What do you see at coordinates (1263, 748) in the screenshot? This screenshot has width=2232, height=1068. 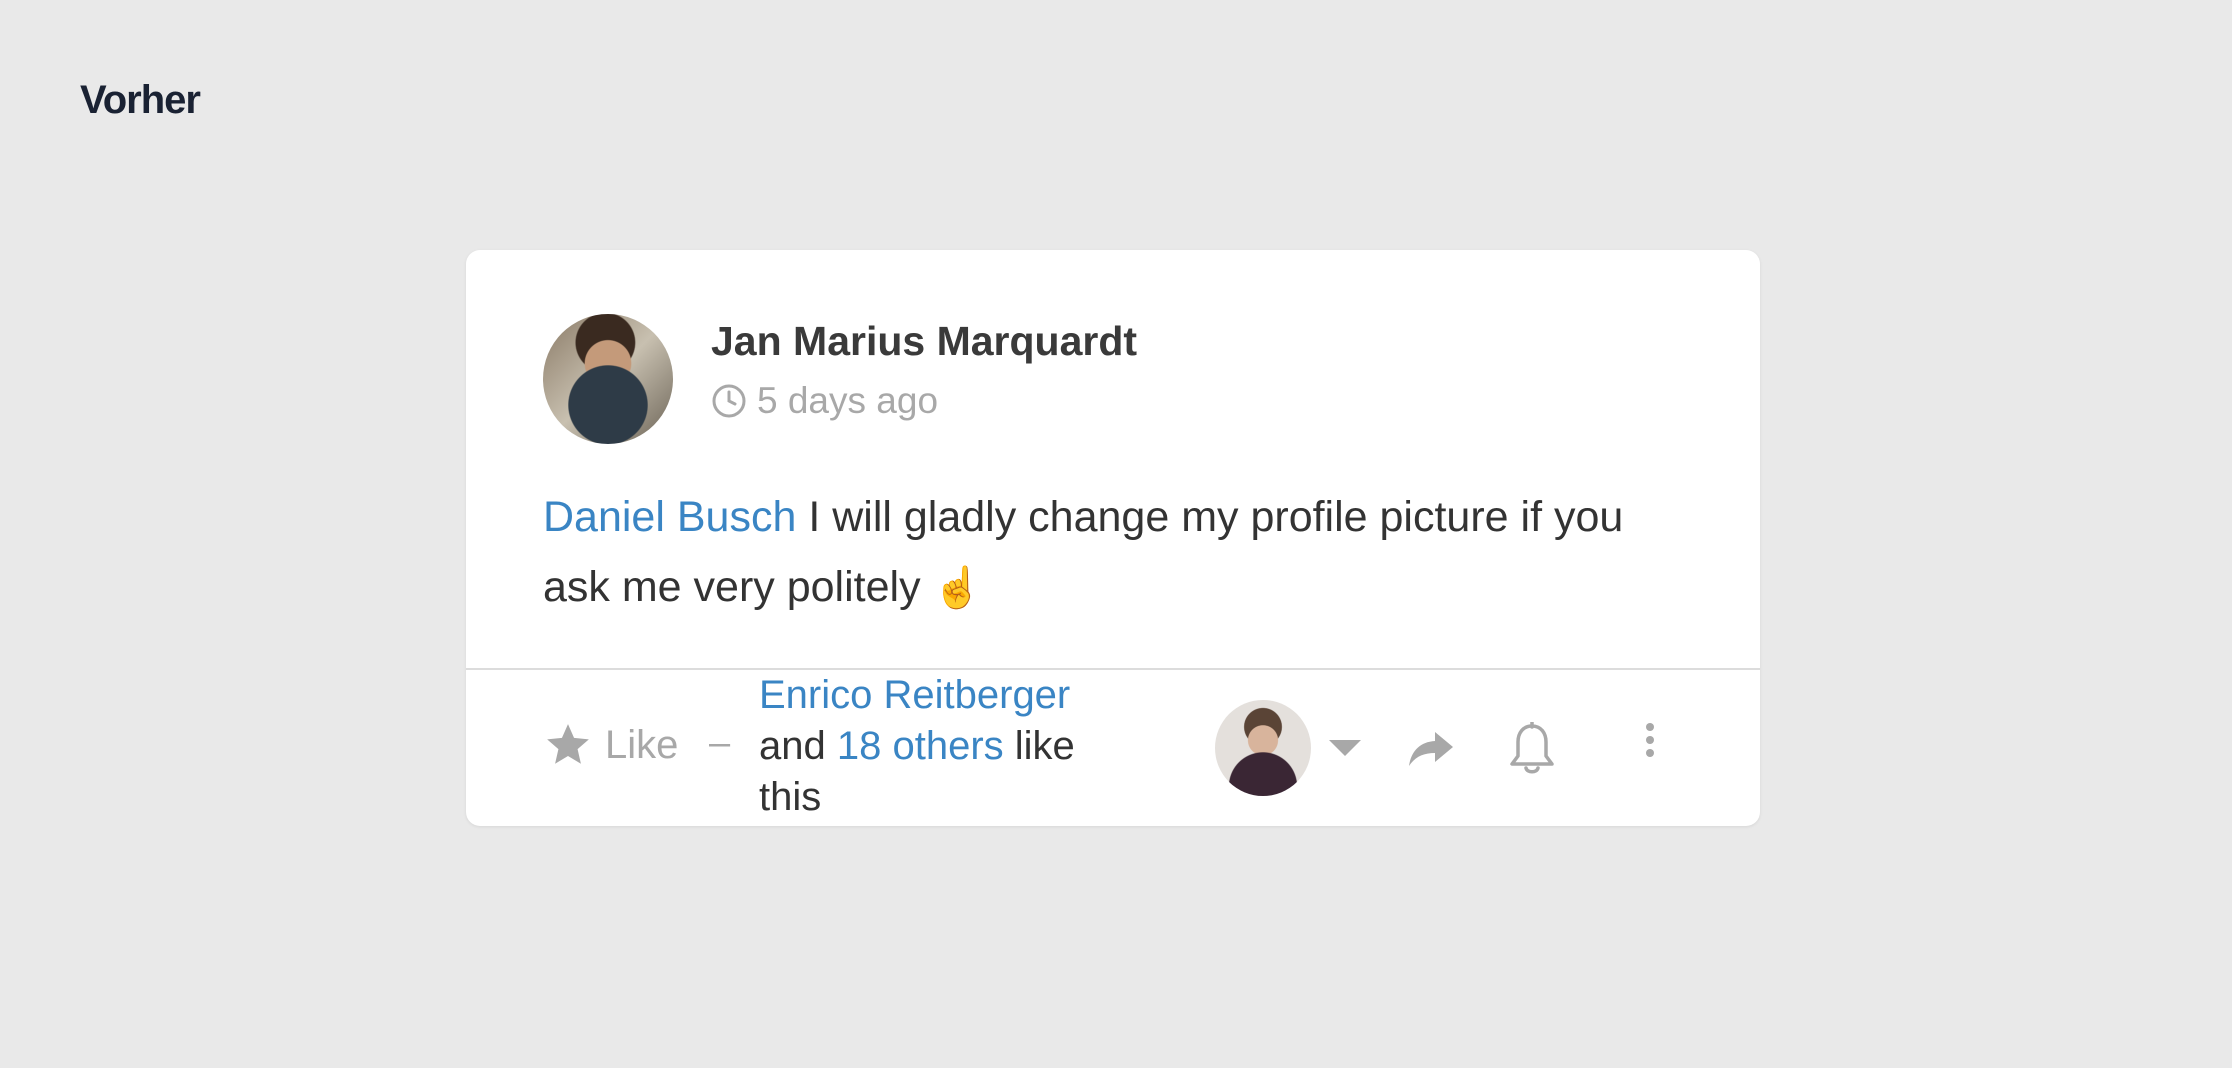 I see `current-user-avatar` at bounding box center [1263, 748].